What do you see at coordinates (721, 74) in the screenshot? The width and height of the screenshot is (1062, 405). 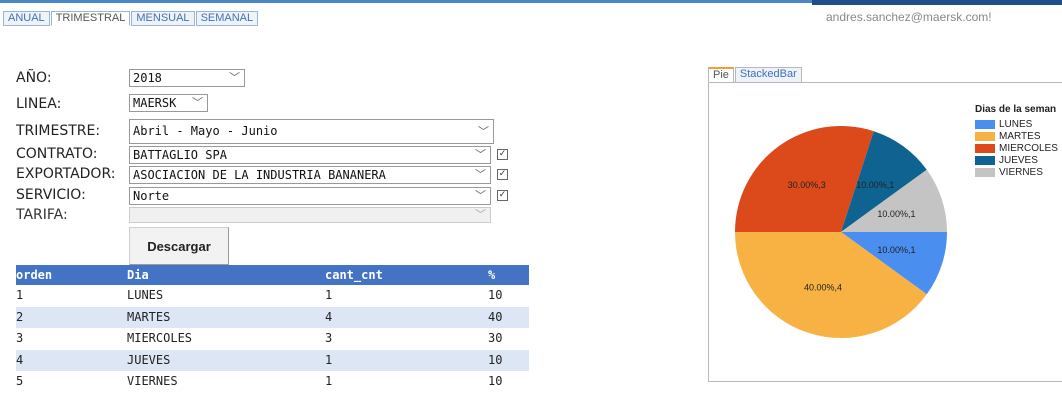 I see `tab-pie: Pie` at bounding box center [721, 74].